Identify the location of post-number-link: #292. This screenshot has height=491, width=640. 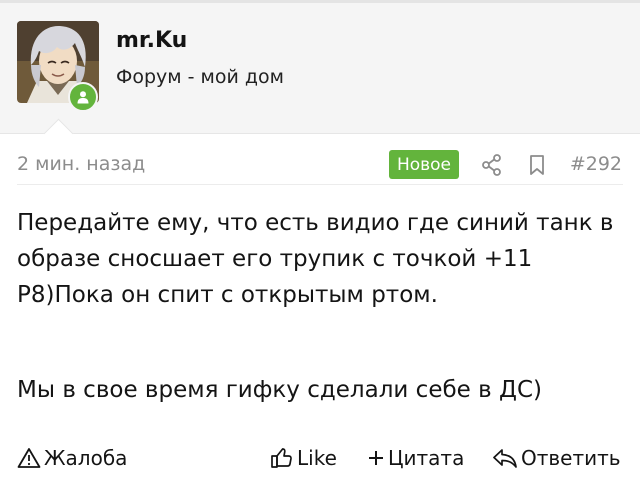
(596, 164).